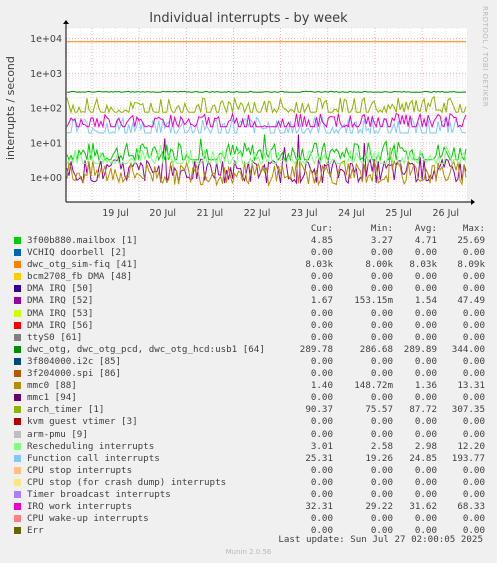  What do you see at coordinates (248, 253) in the screenshot?
I see `legend-row: VCHIQ doorbell [2] 0.00 0.00 0.00 0.00` at bounding box center [248, 253].